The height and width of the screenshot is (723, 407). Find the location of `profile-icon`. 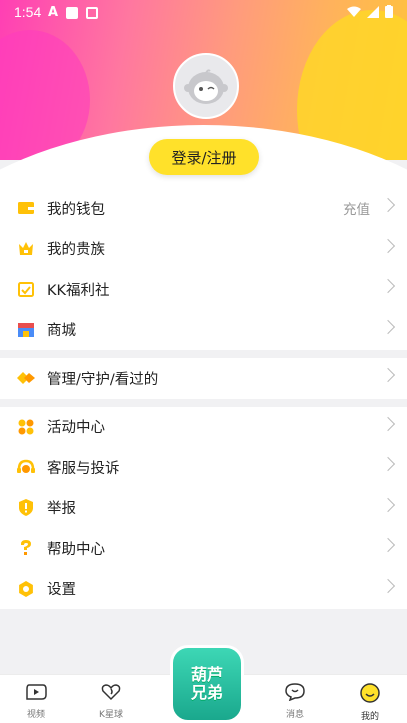

profile-icon is located at coordinates (370, 693).